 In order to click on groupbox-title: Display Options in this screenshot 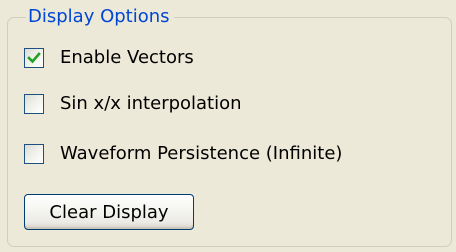, I will do `click(100, 17)`.